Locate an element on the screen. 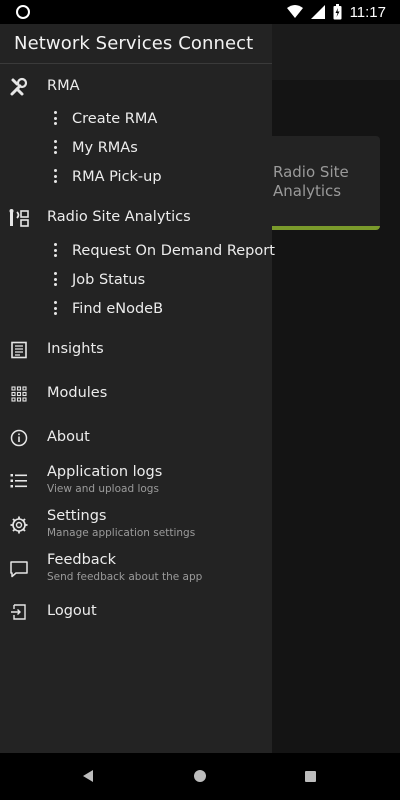 Image resolution: width=400 pixels, height=800 pixels. system-nav-bar is located at coordinates (200, 776).